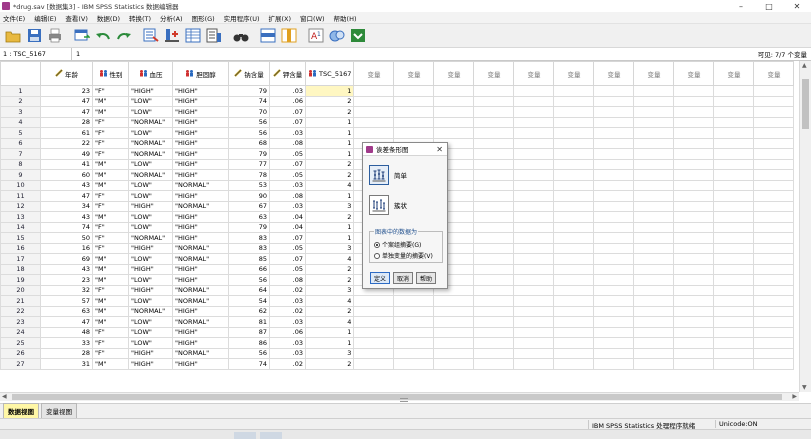  What do you see at coordinates (249, 259) in the screenshot?
I see `data-cell: 85` at bounding box center [249, 259].